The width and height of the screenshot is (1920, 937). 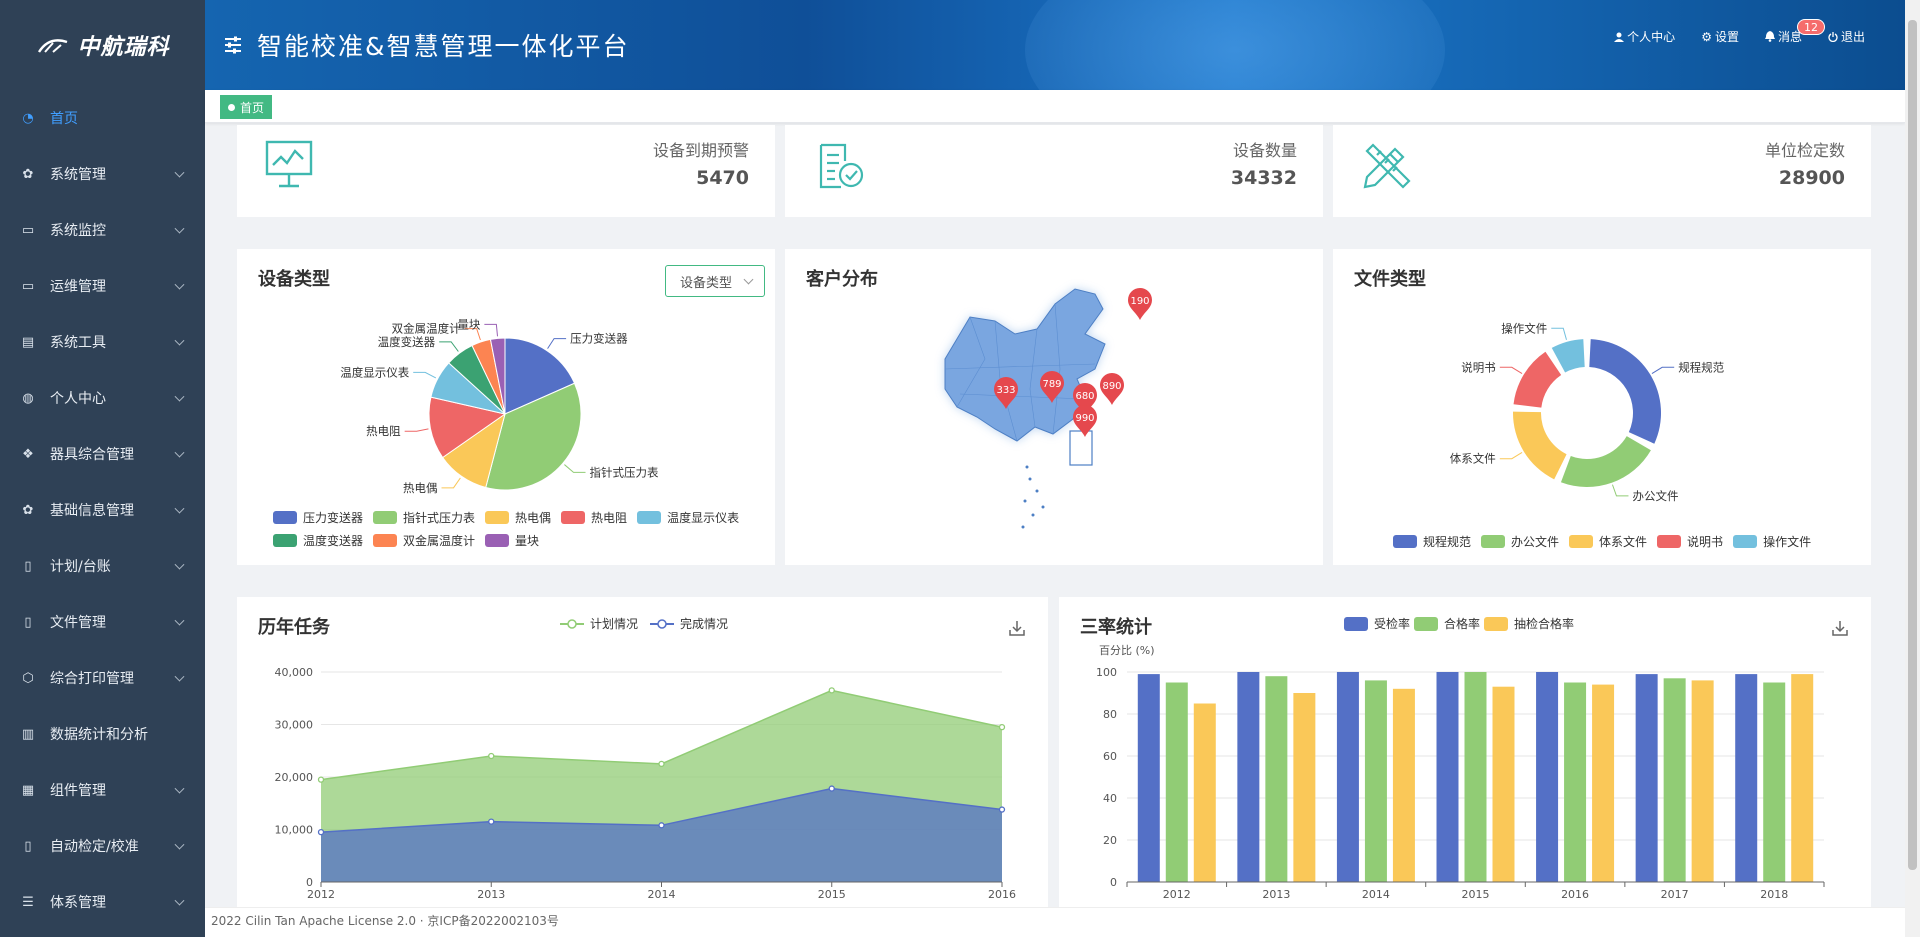 What do you see at coordinates (102, 398) in the screenshot?
I see `sidebar-item: ◍ 个人中心` at bounding box center [102, 398].